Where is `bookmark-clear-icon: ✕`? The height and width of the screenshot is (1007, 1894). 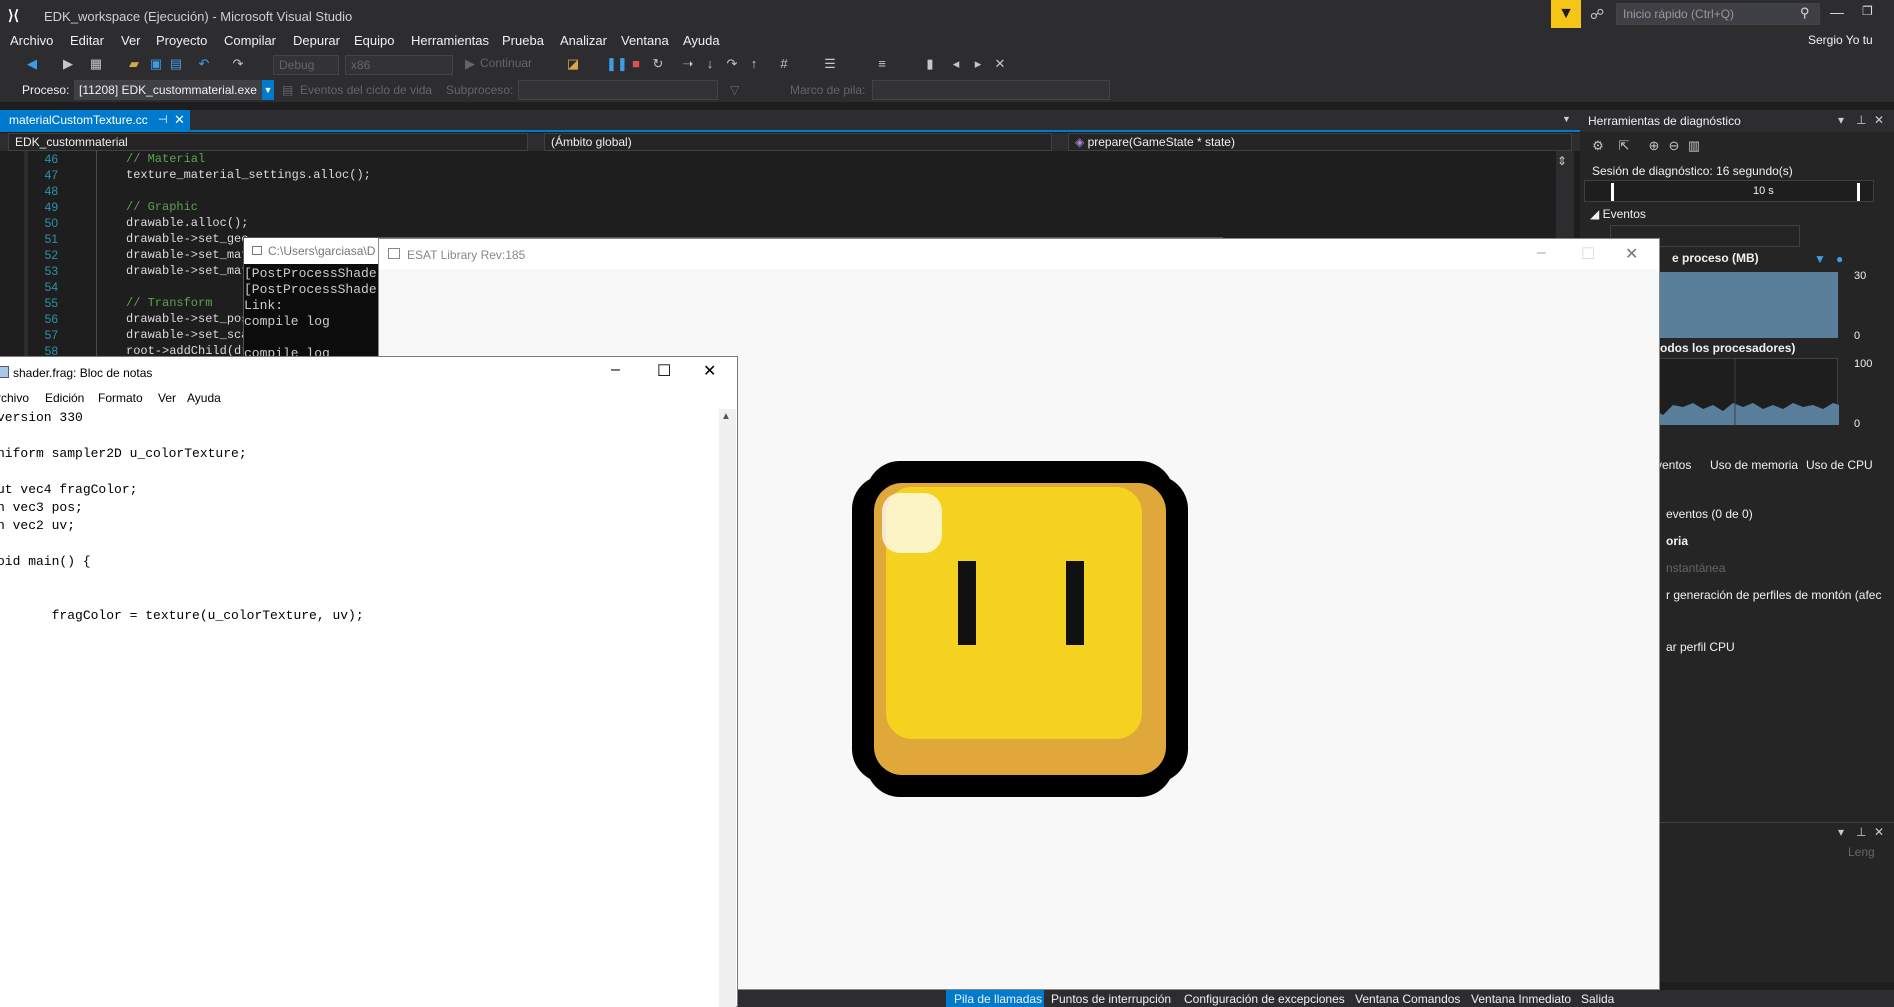
bookmark-clear-icon: ✕ is located at coordinates (1000, 64).